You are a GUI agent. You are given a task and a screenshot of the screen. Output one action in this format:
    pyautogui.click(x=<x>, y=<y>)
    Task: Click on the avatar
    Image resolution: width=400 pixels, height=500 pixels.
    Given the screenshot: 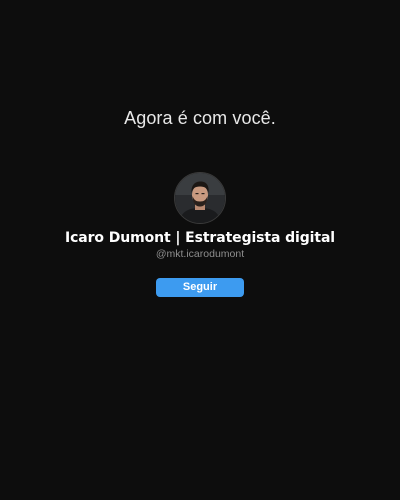 What is the action you would take?
    pyautogui.click(x=200, y=198)
    